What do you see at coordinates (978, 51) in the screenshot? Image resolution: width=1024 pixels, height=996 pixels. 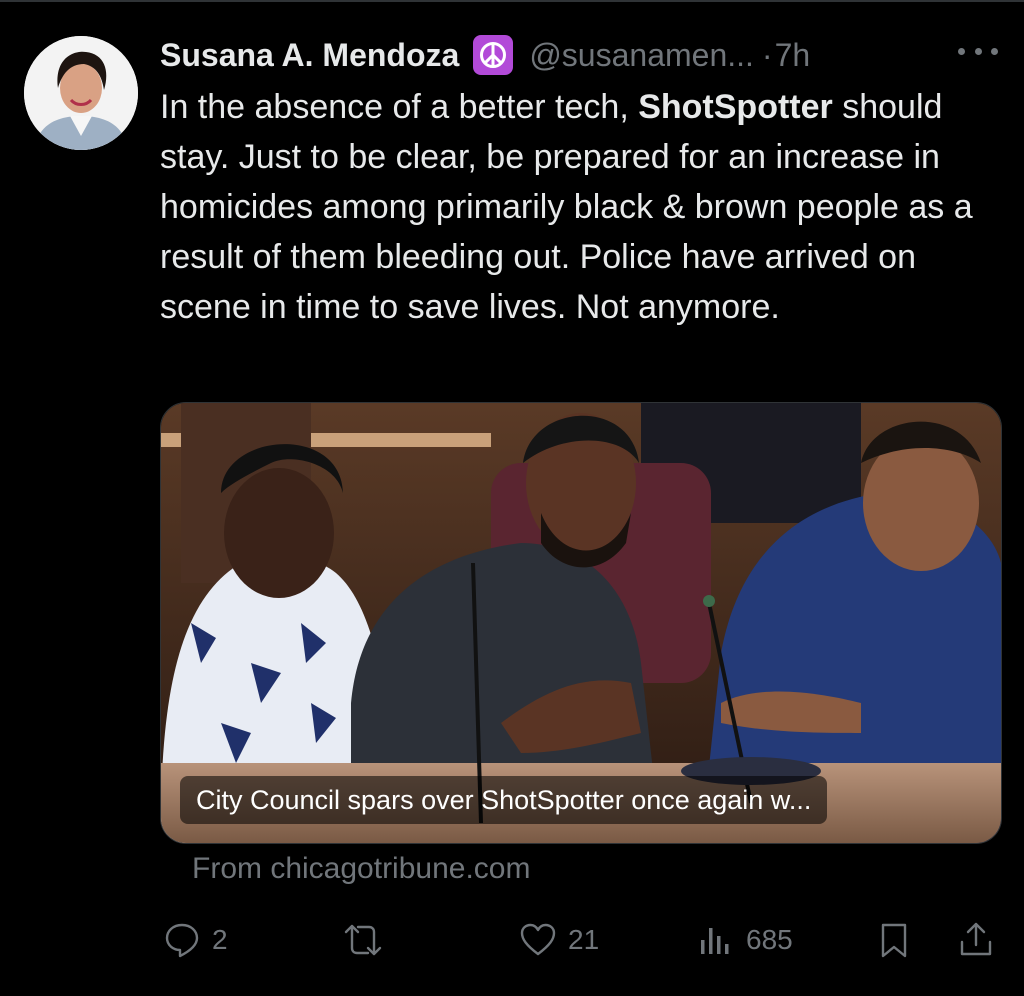 I see `more-icon` at bounding box center [978, 51].